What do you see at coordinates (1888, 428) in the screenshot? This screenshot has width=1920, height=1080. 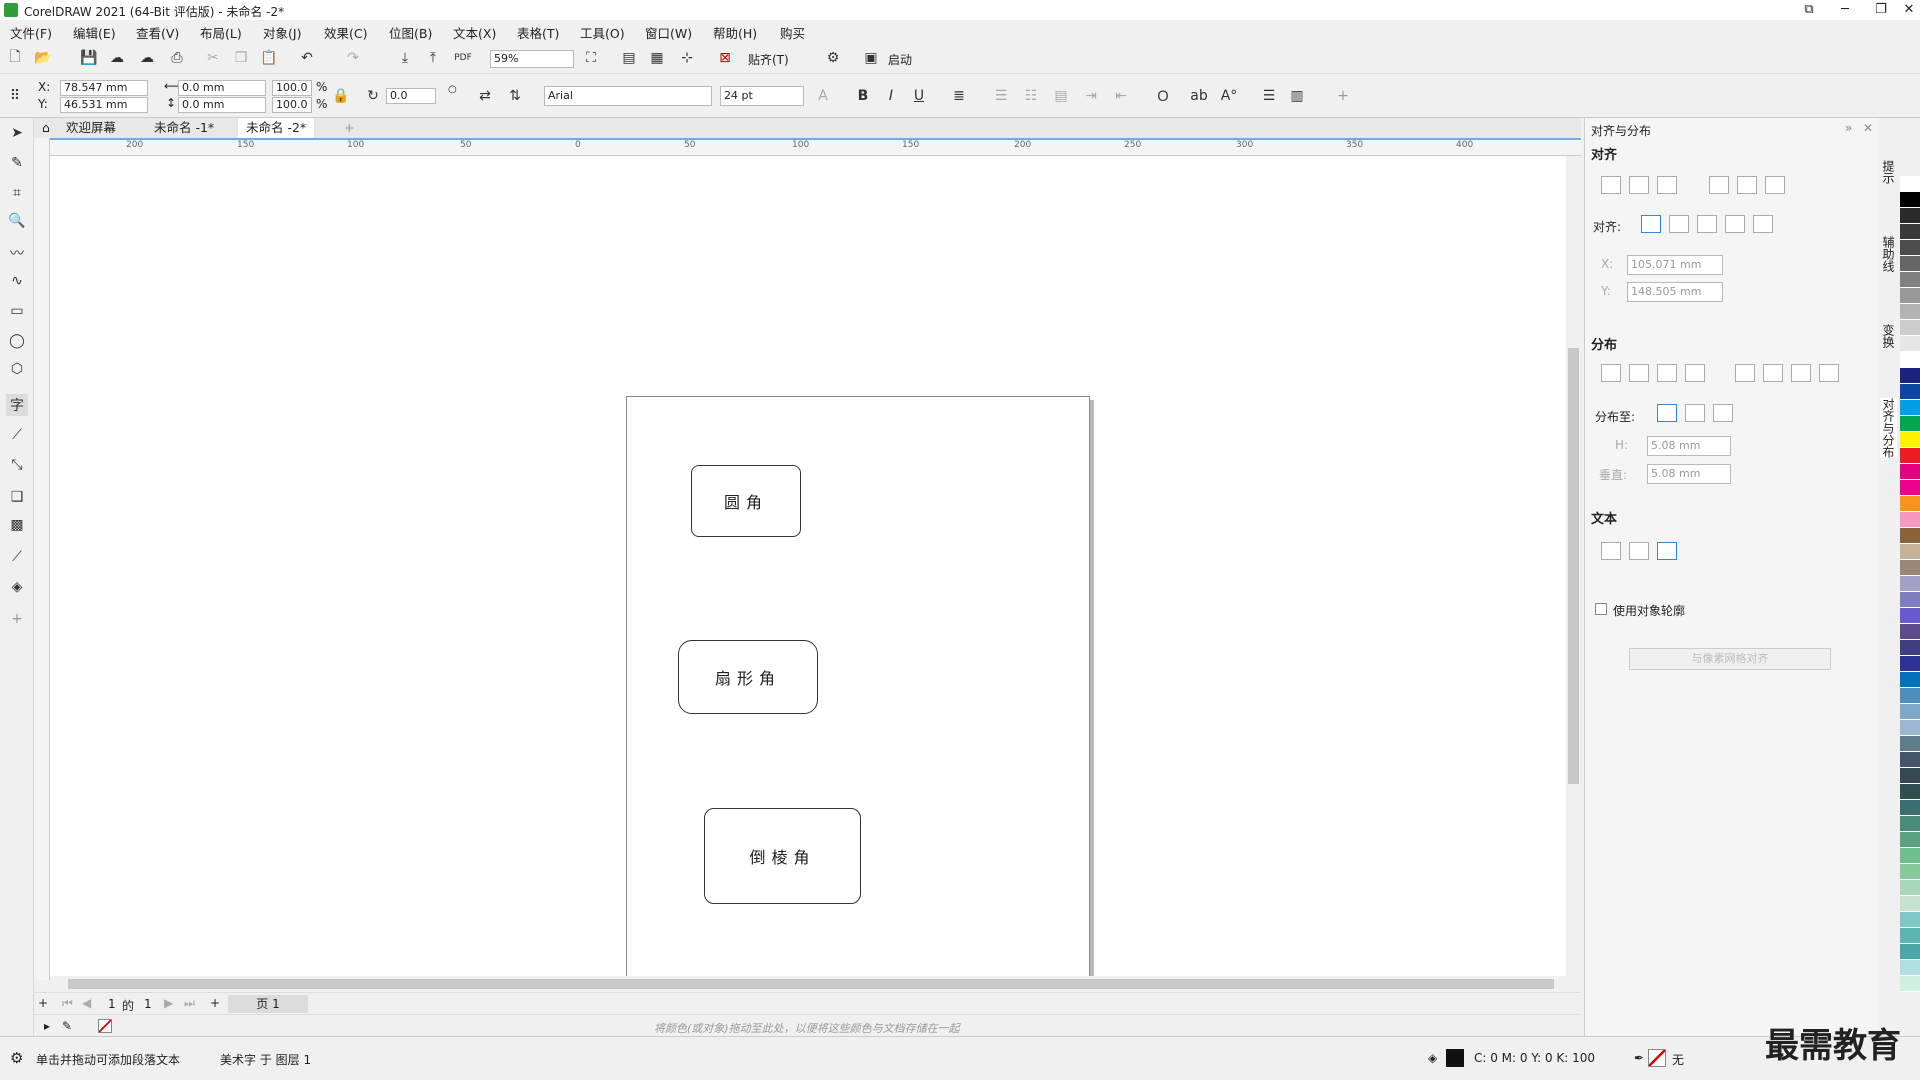 I see `sidetab-align: 对齐与分布` at bounding box center [1888, 428].